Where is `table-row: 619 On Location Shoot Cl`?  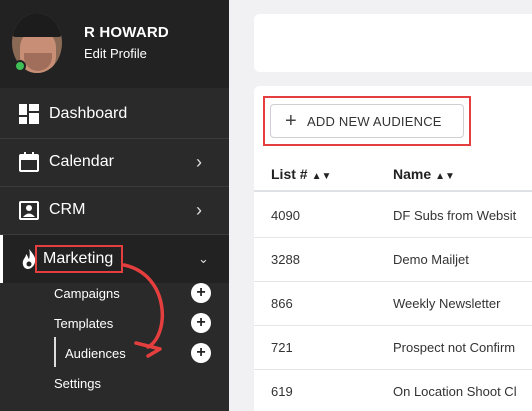 table-row: 619 On Location Shoot Cl is located at coordinates (393, 390).